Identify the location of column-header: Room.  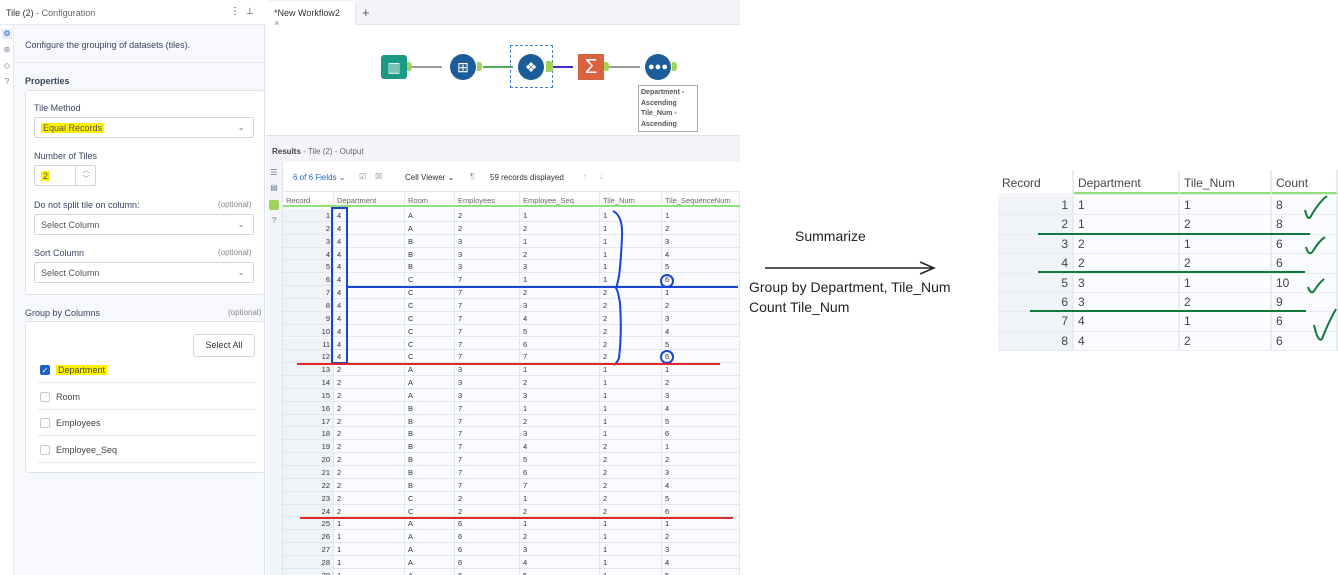
(430, 199).